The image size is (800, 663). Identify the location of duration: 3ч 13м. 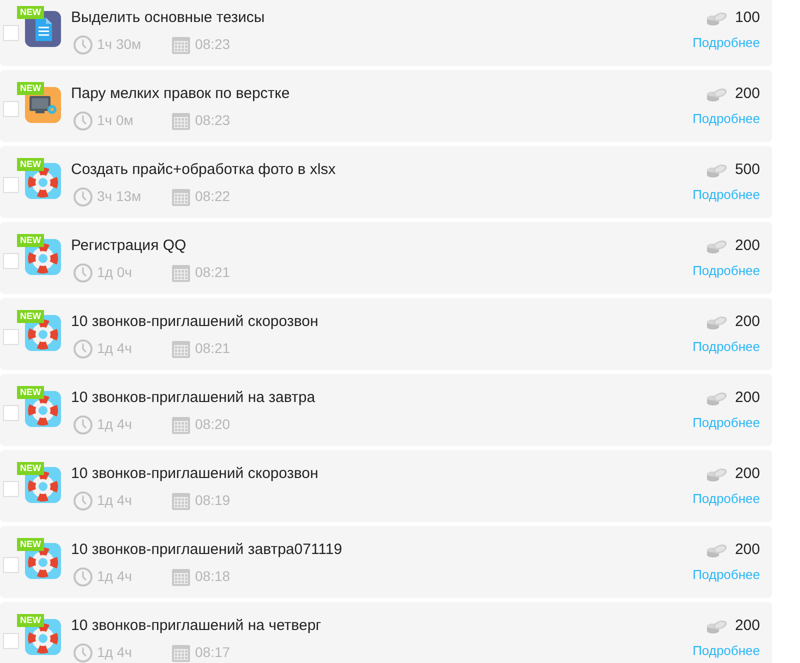
(119, 196).